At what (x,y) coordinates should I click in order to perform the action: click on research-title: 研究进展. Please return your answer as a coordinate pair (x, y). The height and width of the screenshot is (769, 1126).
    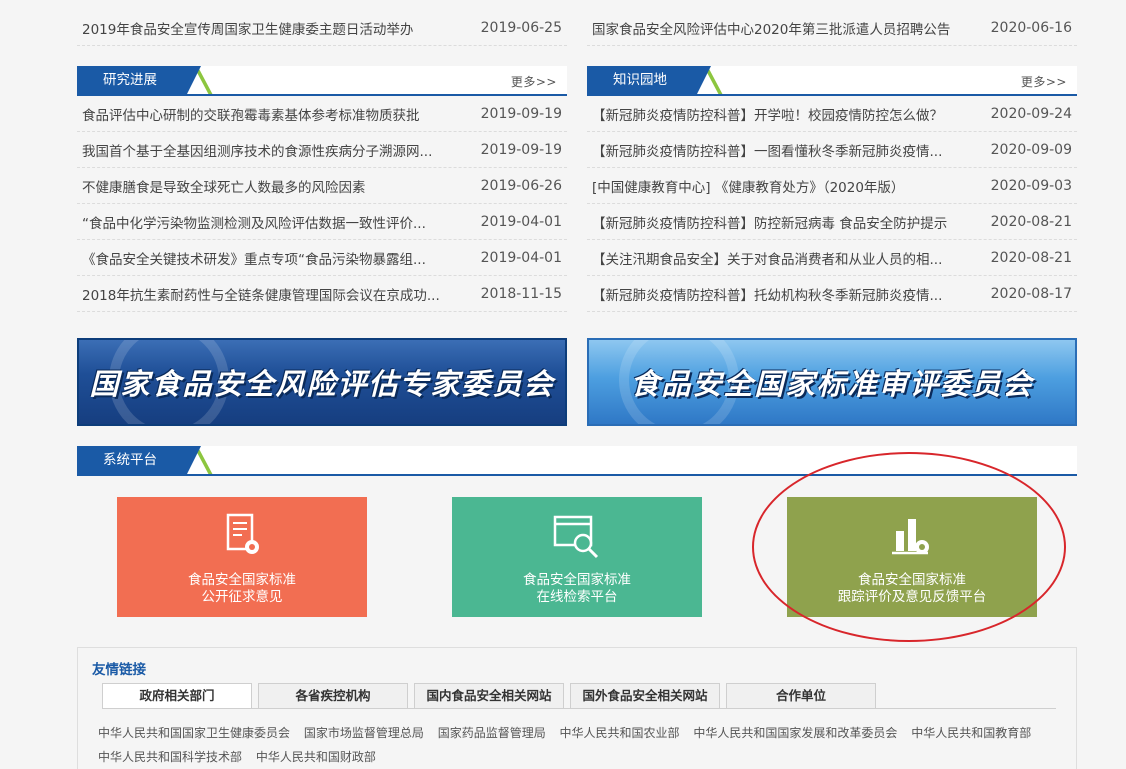
    Looking at the image, I should click on (130, 80).